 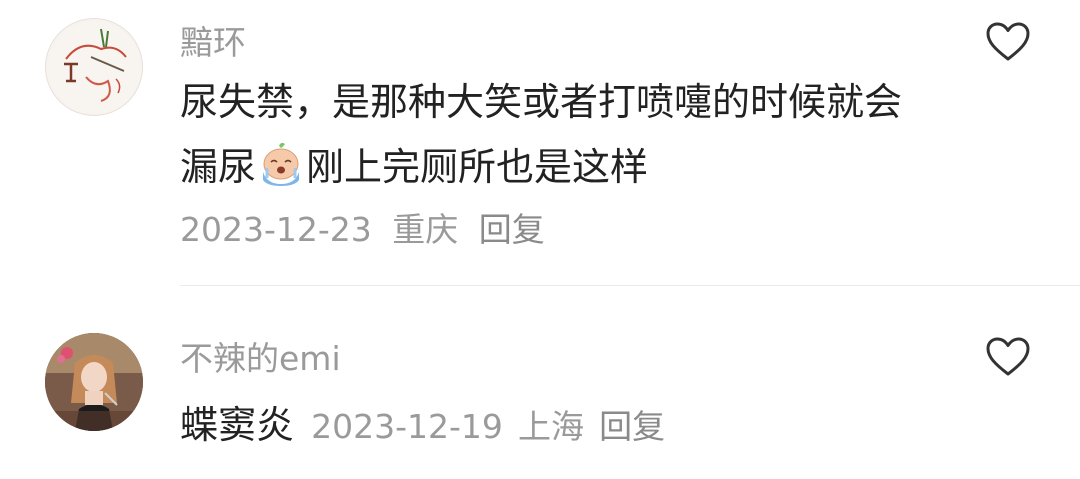 I want to click on crying-face-emoji-icon, so click(x=281, y=164).